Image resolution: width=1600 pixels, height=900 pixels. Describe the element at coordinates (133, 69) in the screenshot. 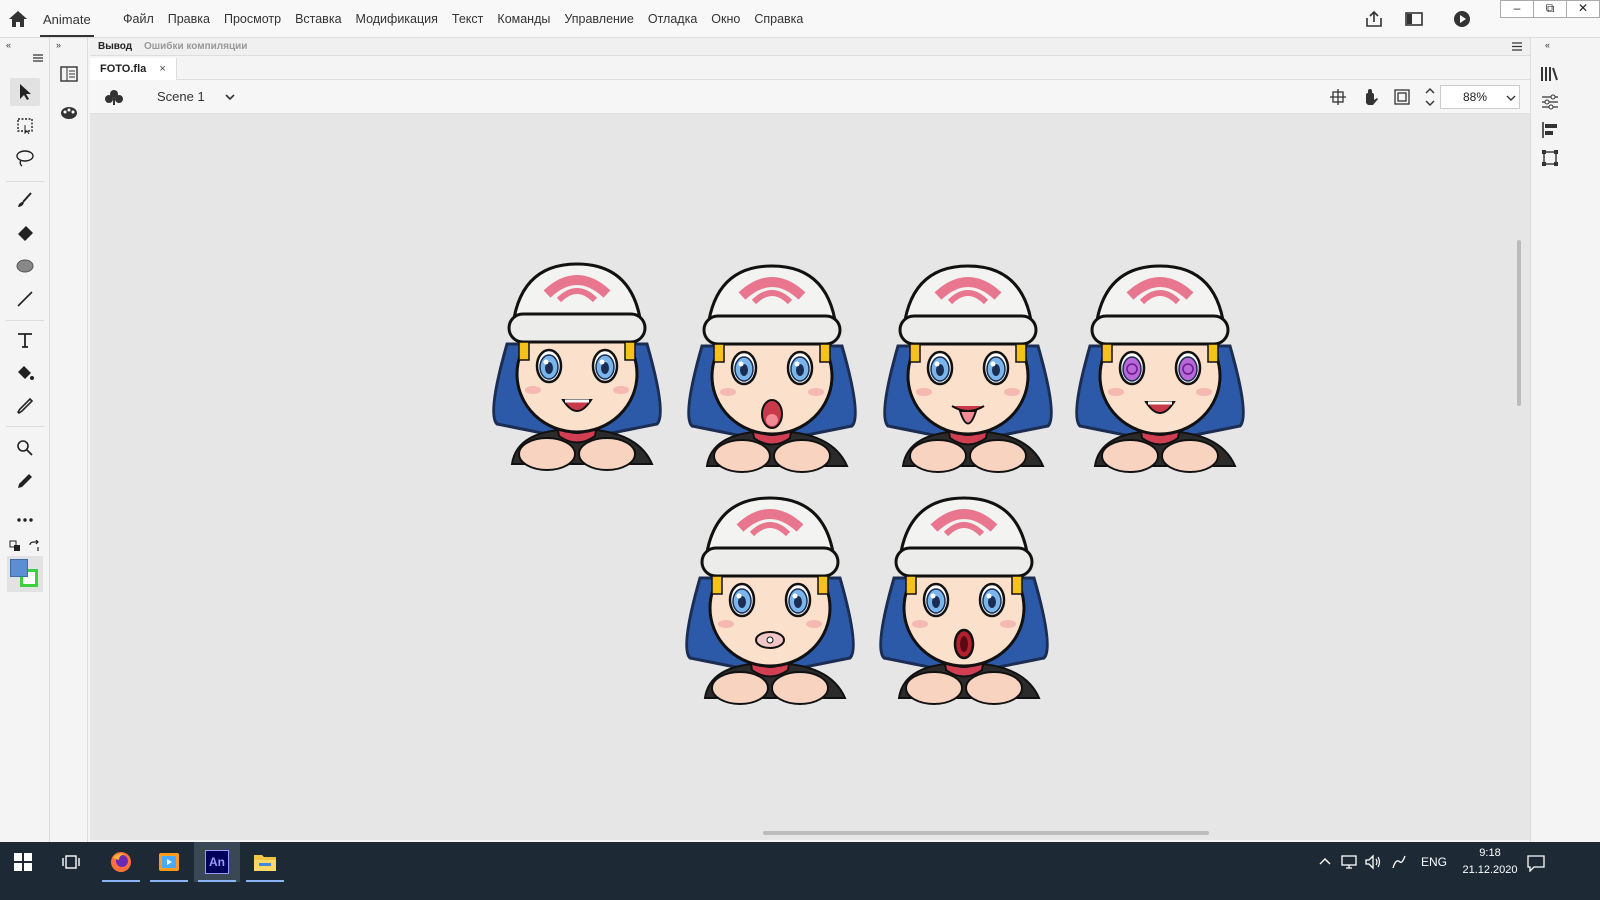

I see `document-tab: FOTO.fla ×` at that location.